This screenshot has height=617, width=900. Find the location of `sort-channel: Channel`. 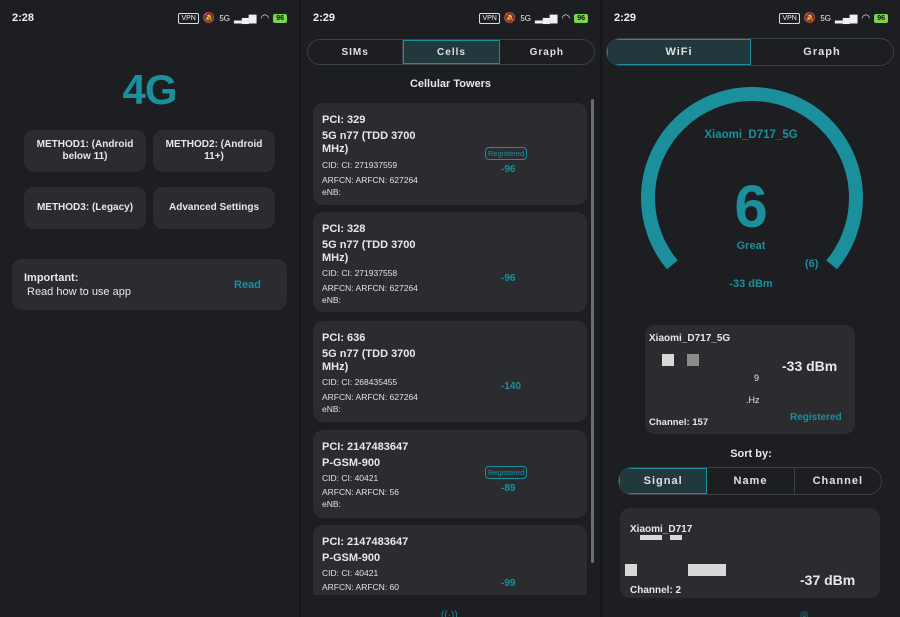

sort-channel: Channel is located at coordinates (838, 481).